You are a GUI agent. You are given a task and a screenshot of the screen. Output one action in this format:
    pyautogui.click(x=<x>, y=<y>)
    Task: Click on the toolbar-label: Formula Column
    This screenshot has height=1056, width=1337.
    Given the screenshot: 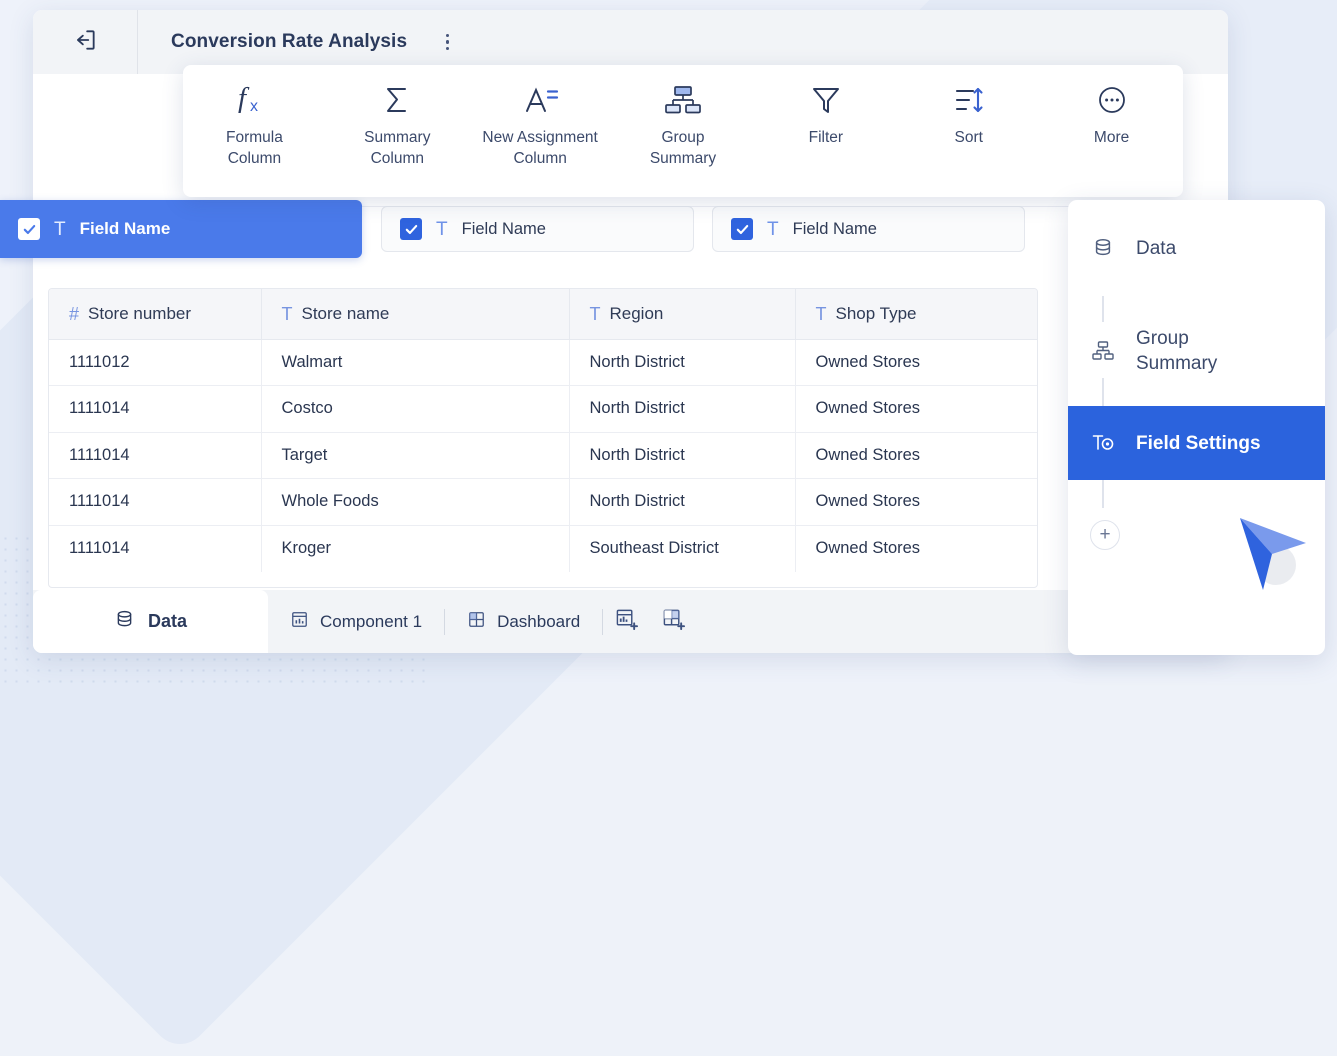 What is the action you would take?
    pyautogui.click(x=254, y=148)
    